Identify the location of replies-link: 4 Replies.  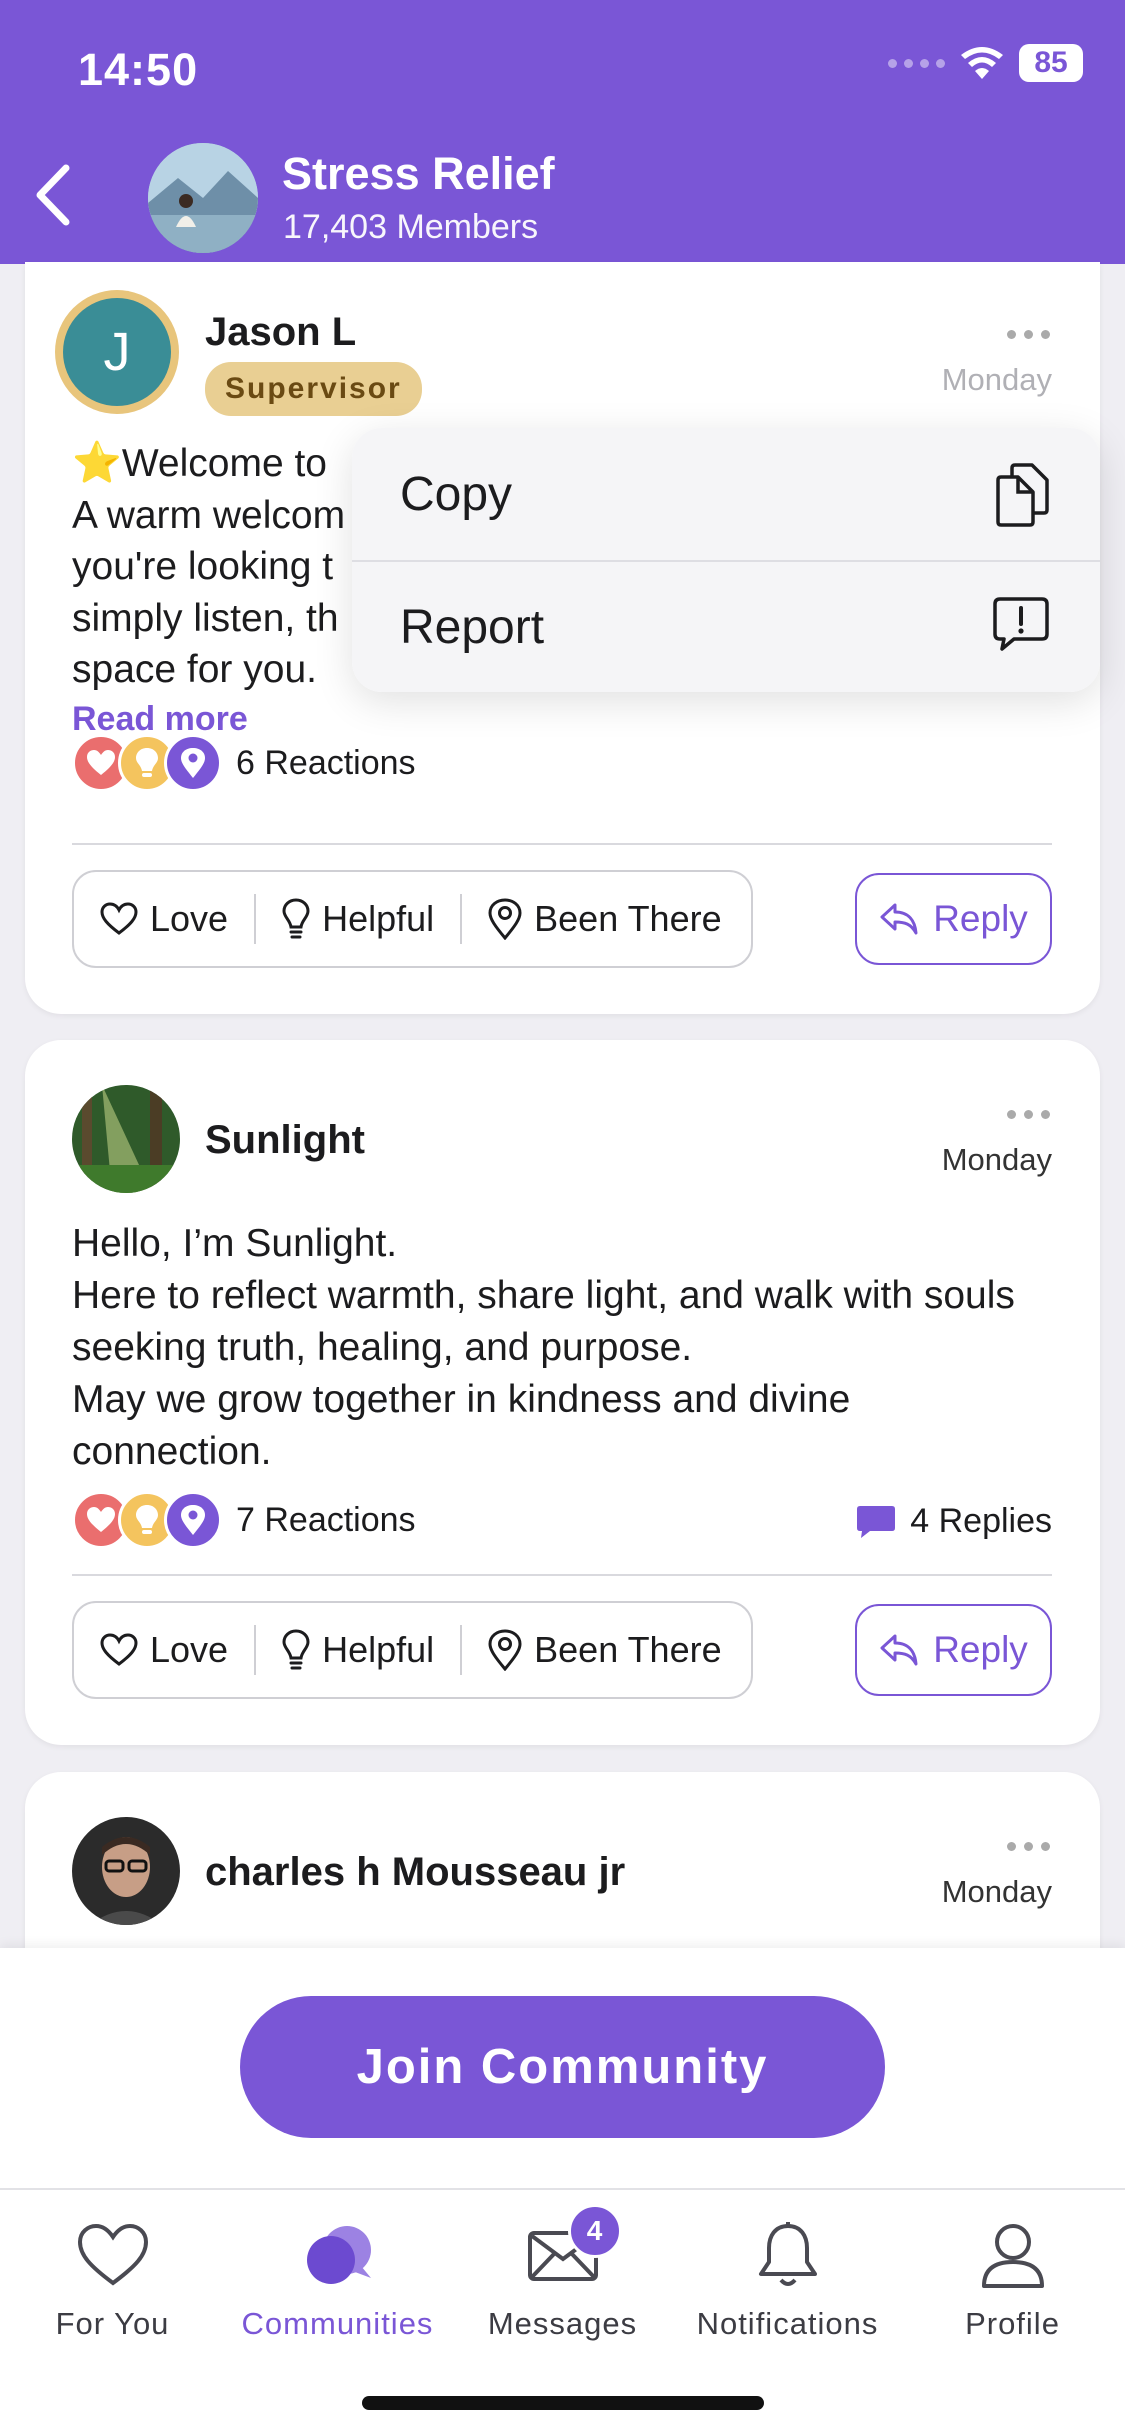
(954, 1521).